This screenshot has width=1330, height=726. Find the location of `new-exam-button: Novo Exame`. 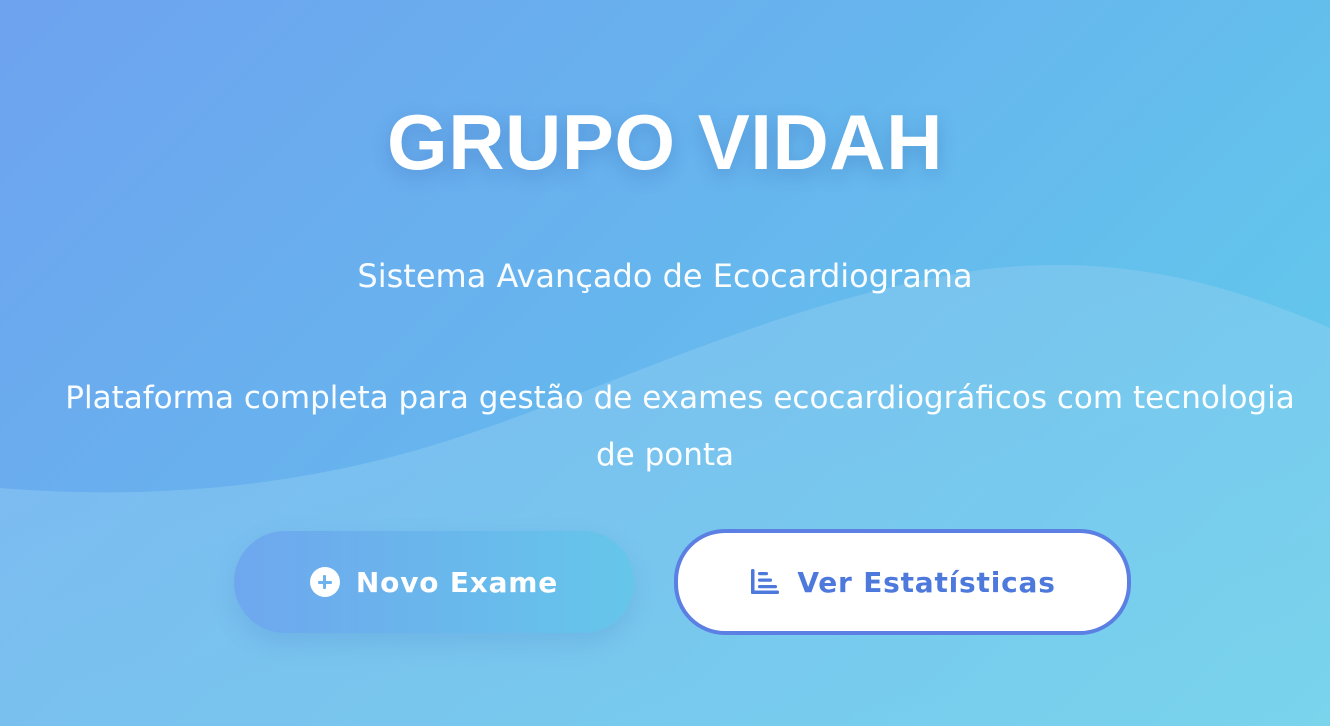

new-exam-button: Novo Exame is located at coordinates (434, 582).